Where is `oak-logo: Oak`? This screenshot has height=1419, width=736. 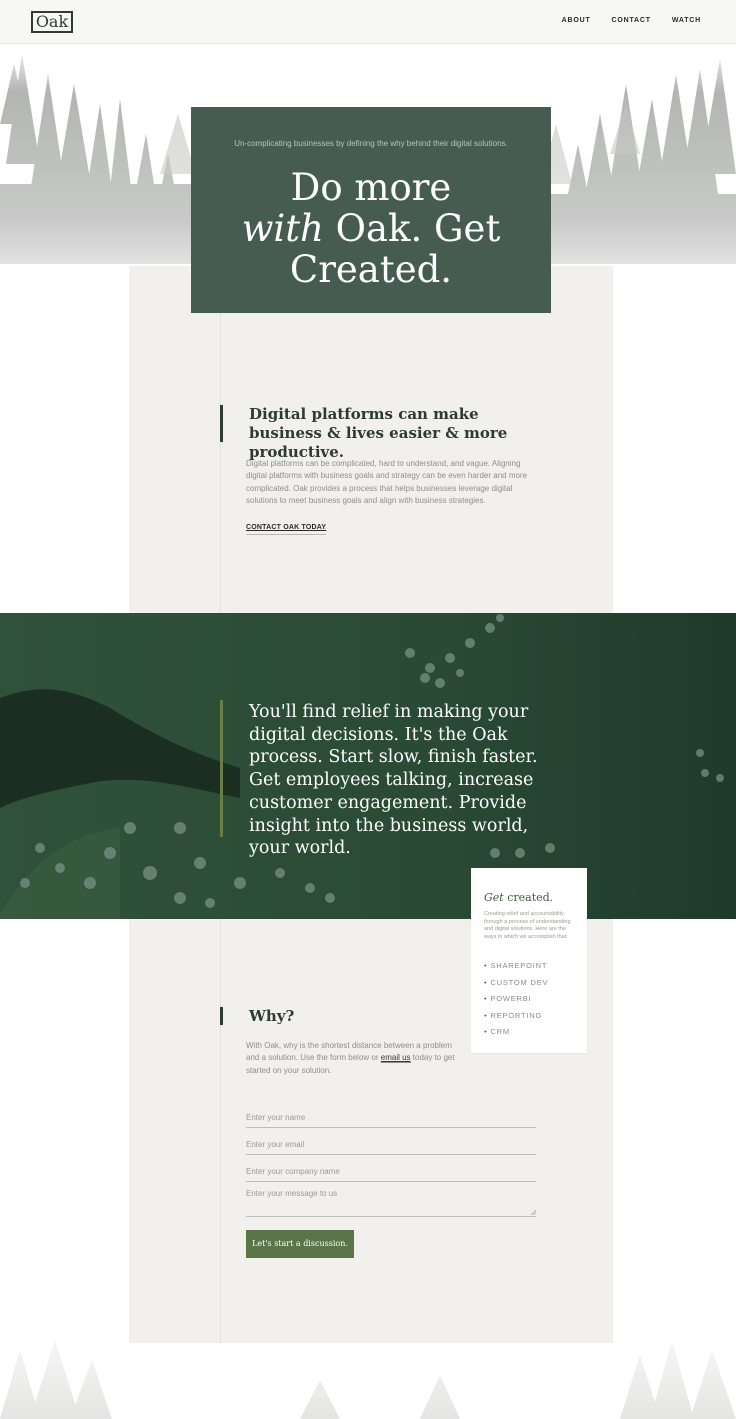
oak-logo: Oak is located at coordinates (52, 22).